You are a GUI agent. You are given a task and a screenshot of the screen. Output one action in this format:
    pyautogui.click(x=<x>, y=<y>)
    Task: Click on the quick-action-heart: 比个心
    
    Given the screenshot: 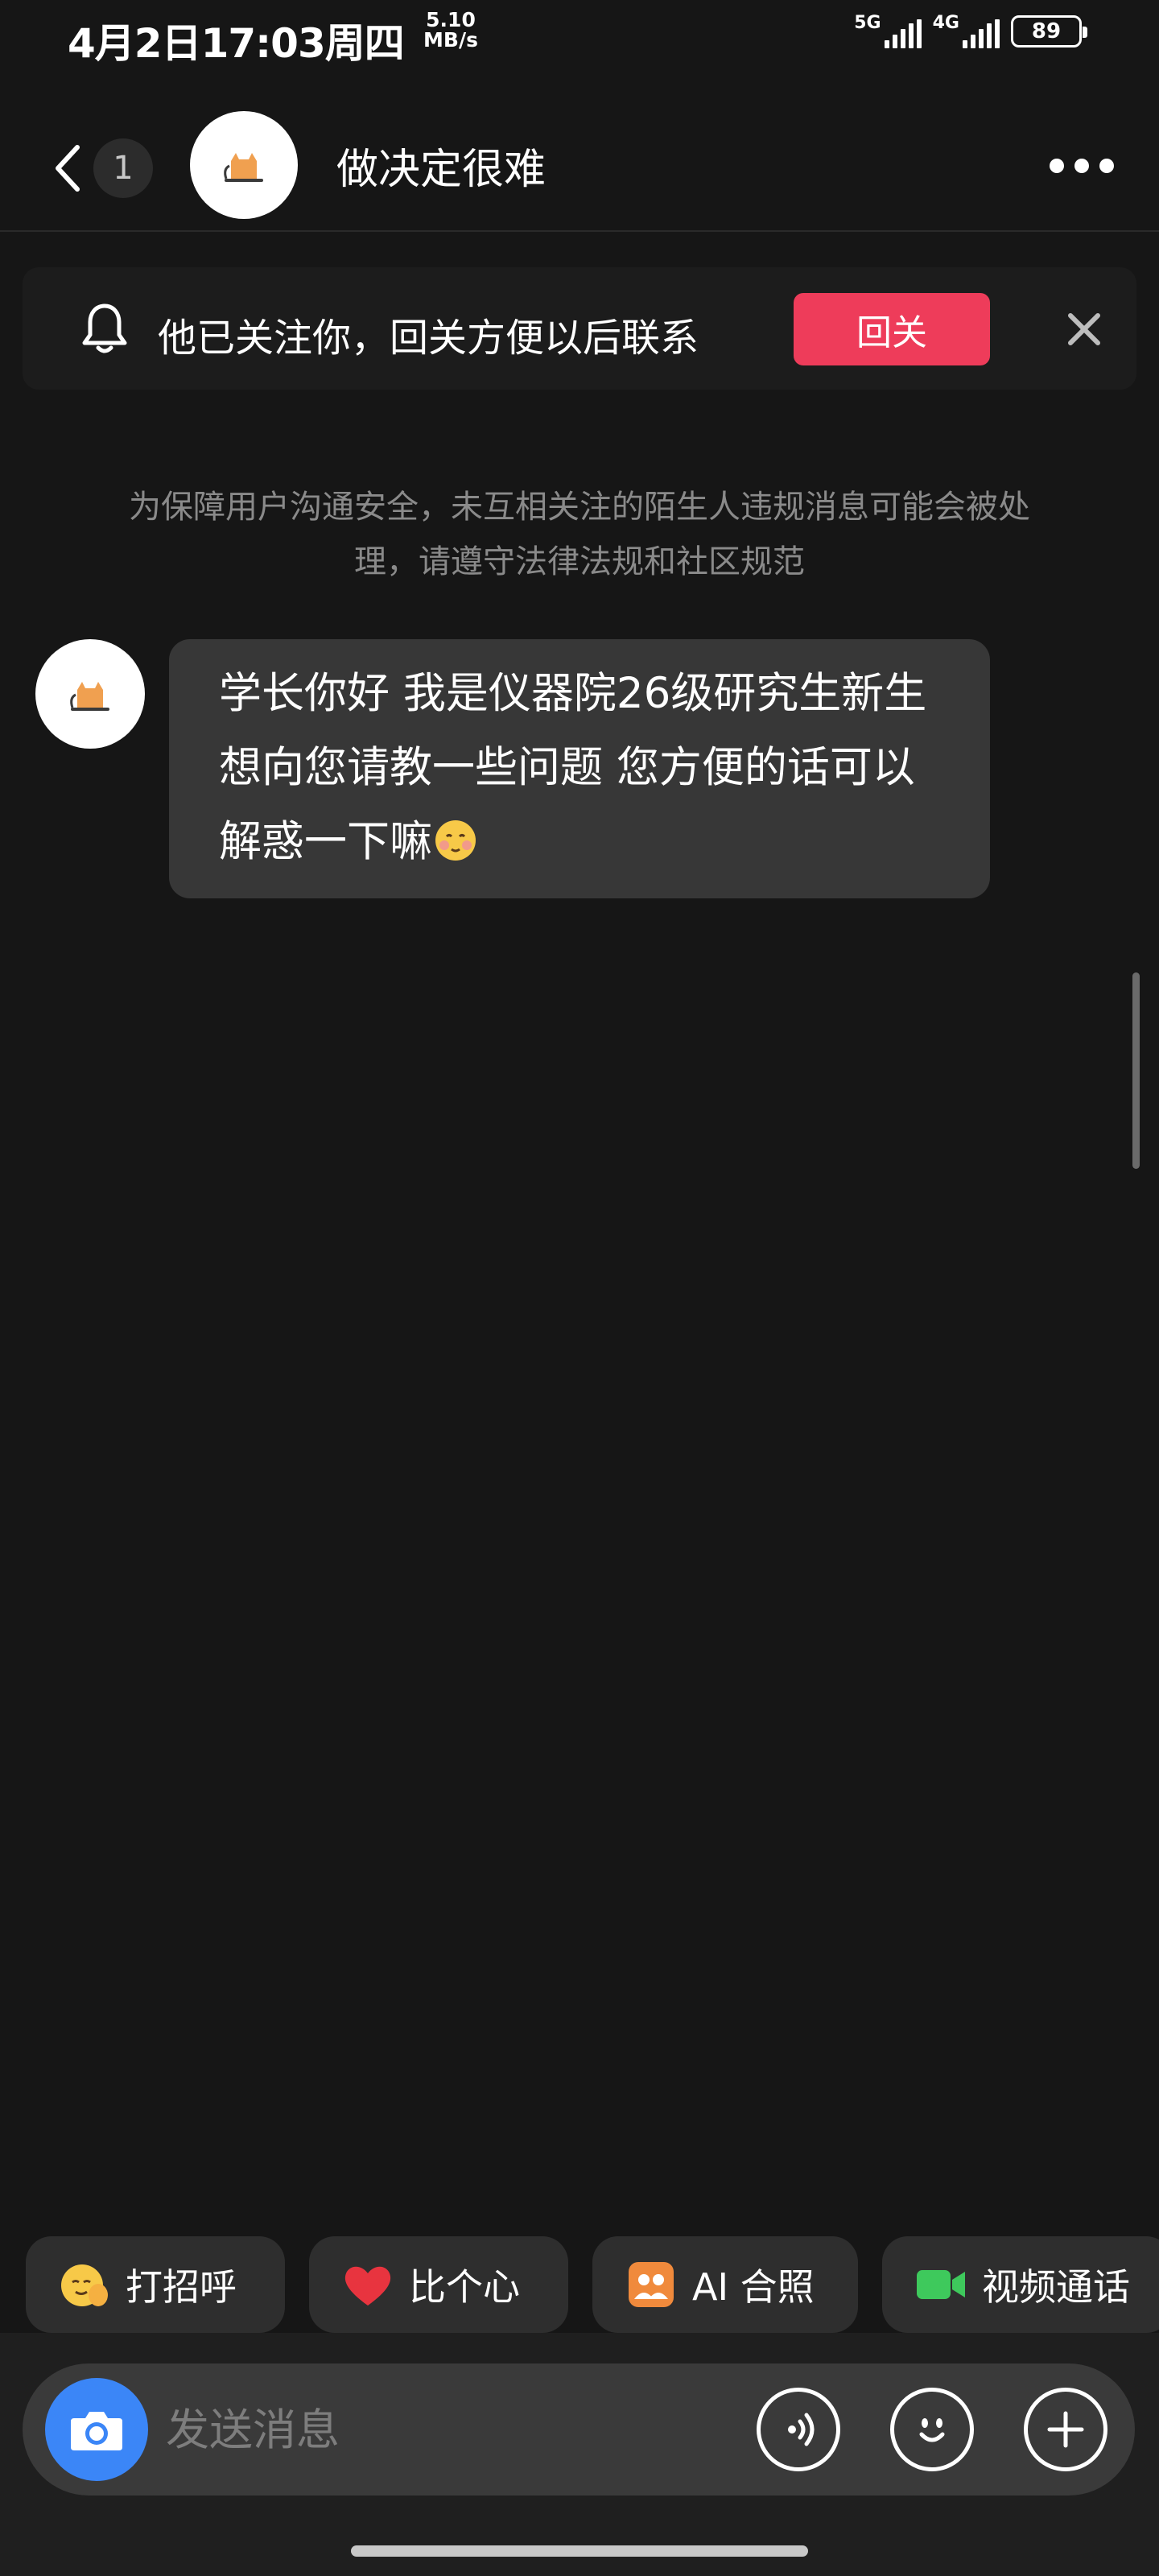 What is the action you would take?
    pyautogui.click(x=439, y=2284)
    